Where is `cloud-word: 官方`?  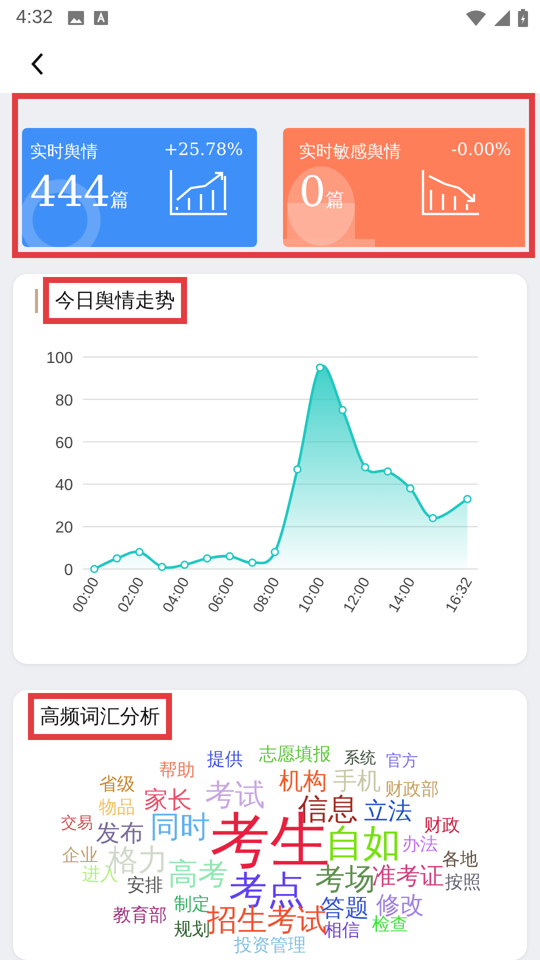 cloud-word: 官方 is located at coordinates (402, 761).